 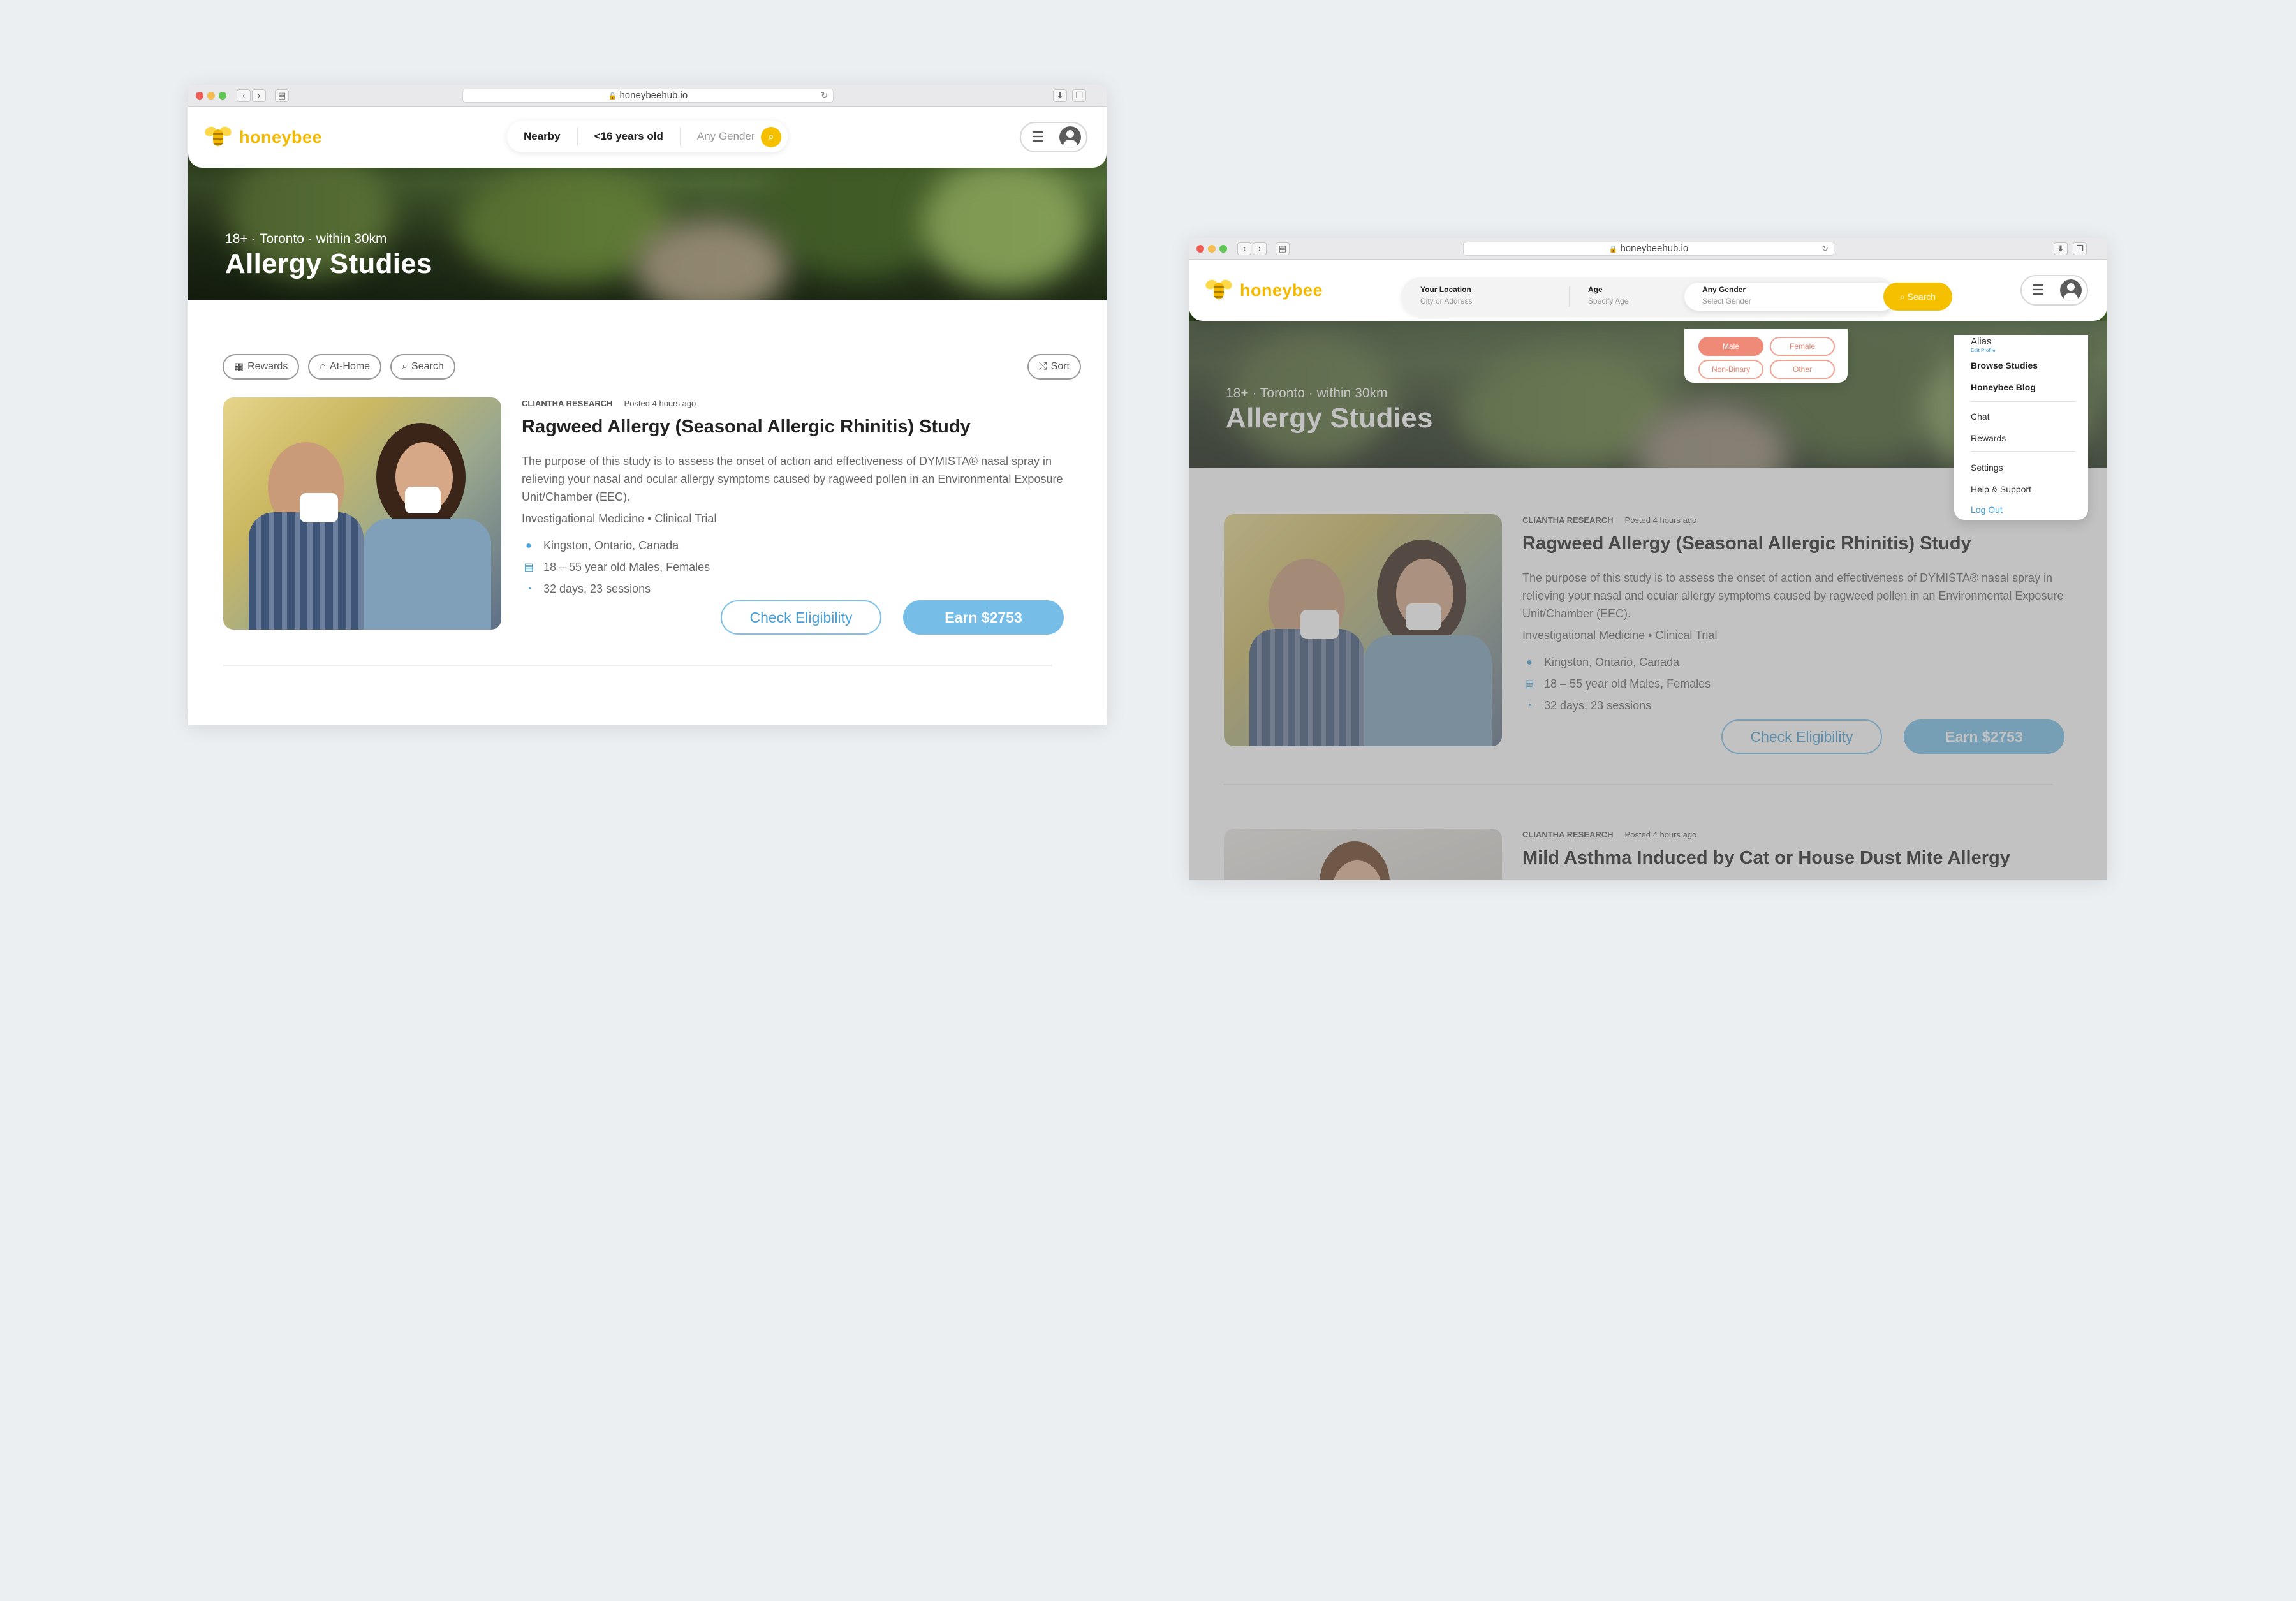 What do you see at coordinates (1987, 510) in the screenshot?
I see `menu-log-out: Log Out` at bounding box center [1987, 510].